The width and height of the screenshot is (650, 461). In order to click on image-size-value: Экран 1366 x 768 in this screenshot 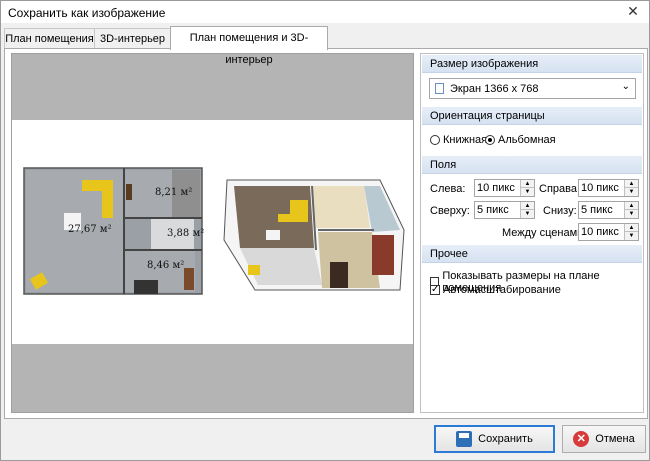, I will do `click(494, 89)`.